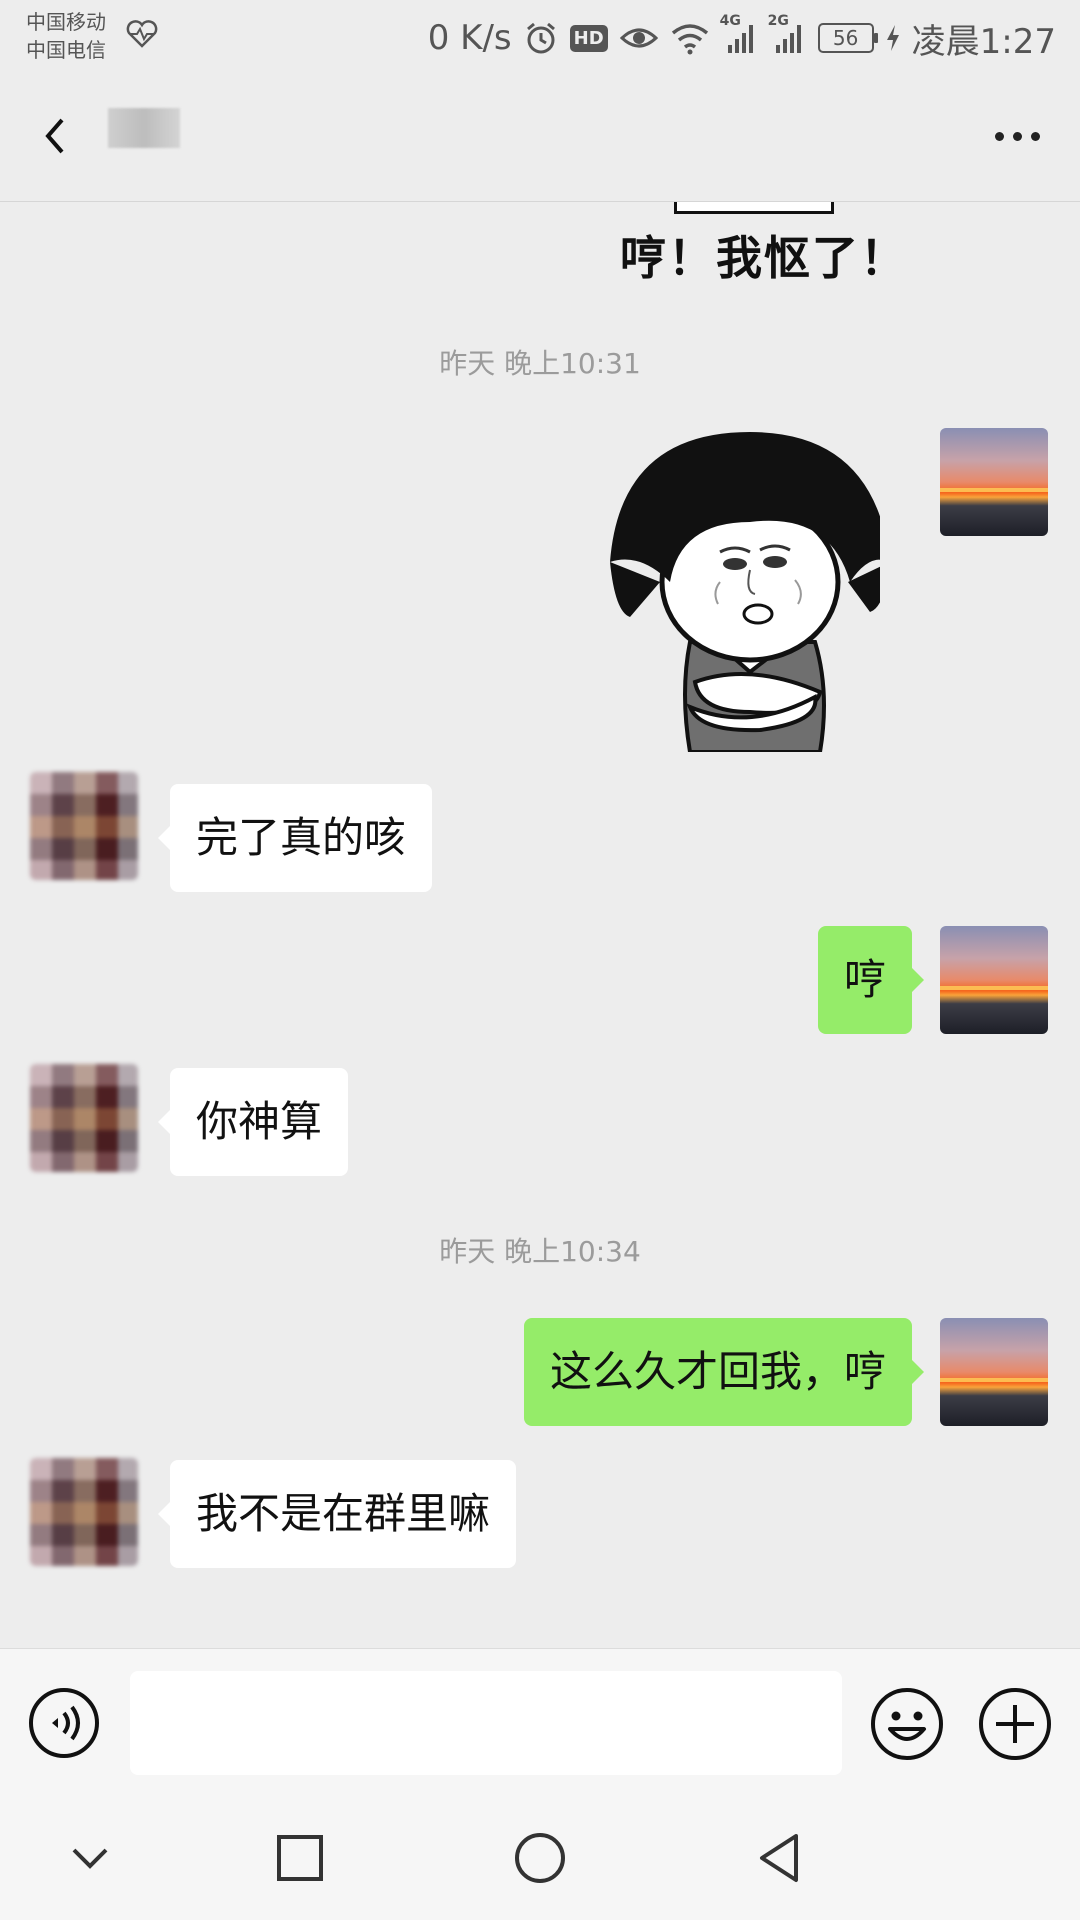 The height and width of the screenshot is (1920, 1080). Describe the element at coordinates (90, 1858) in the screenshot. I see `hide-chevron-icon` at that location.